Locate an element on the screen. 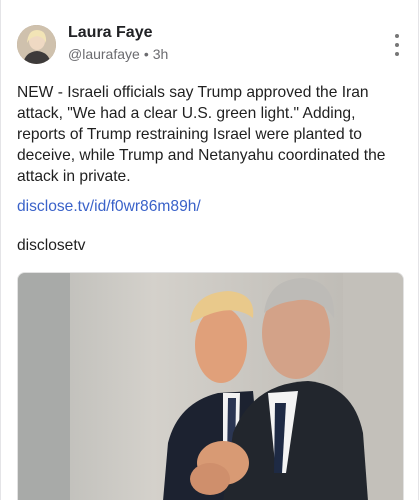 This screenshot has height=500, width=419. author-handle: @laurafaye is located at coordinates (104, 54).